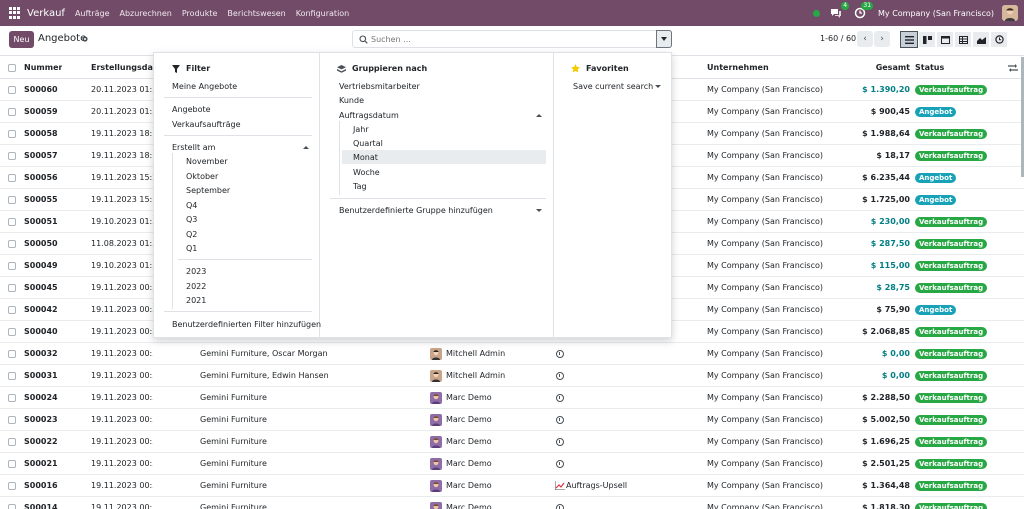 This screenshot has width=1024, height=509. I want to click on group-option-month: Monat, so click(365, 157).